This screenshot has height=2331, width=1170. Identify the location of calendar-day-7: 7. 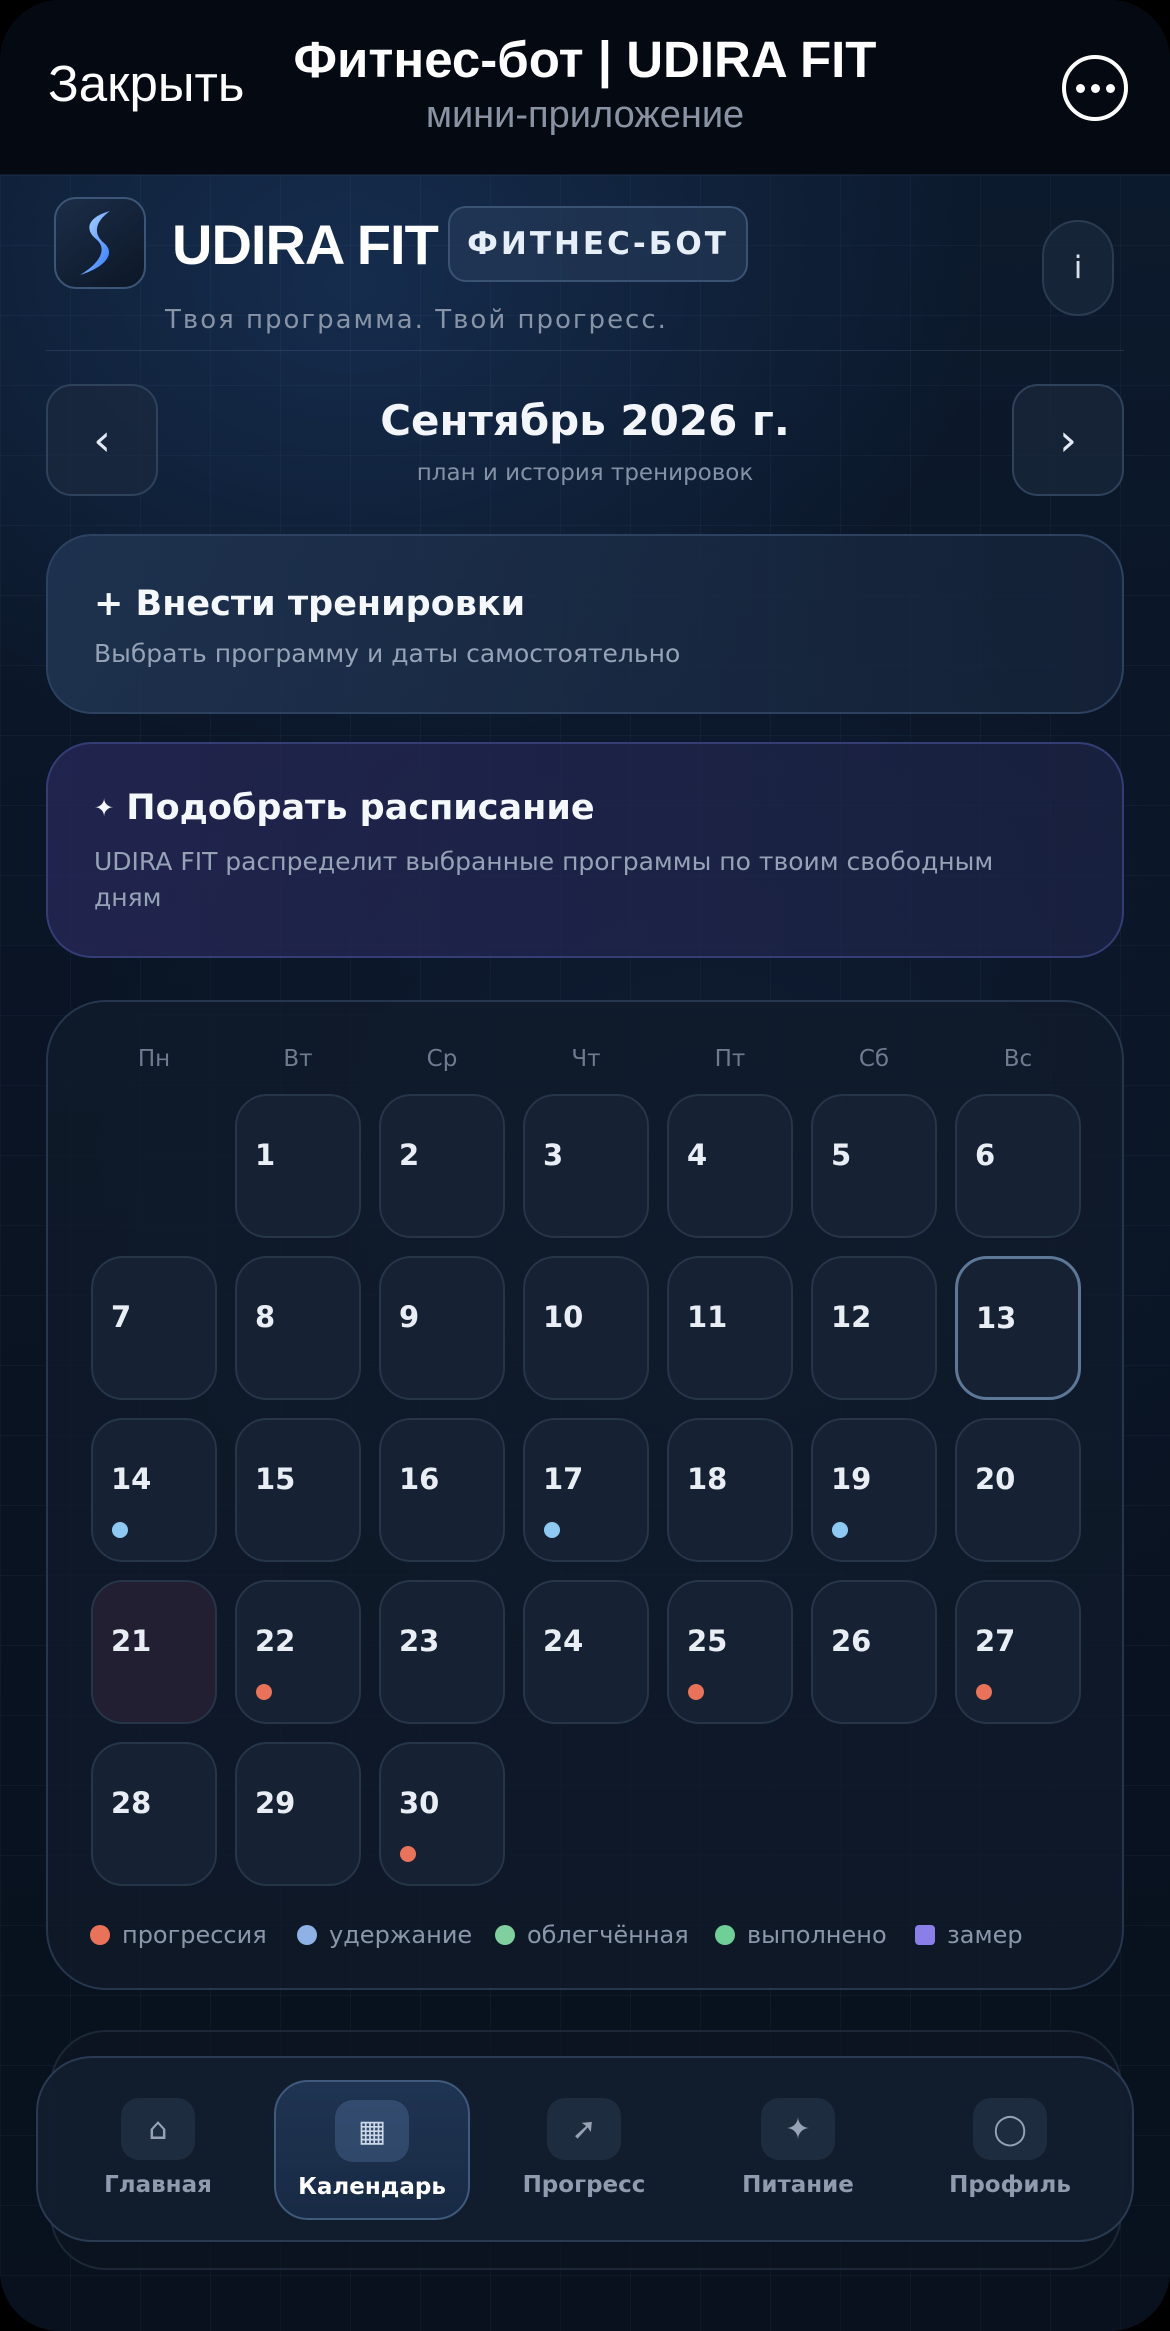
(154, 1328).